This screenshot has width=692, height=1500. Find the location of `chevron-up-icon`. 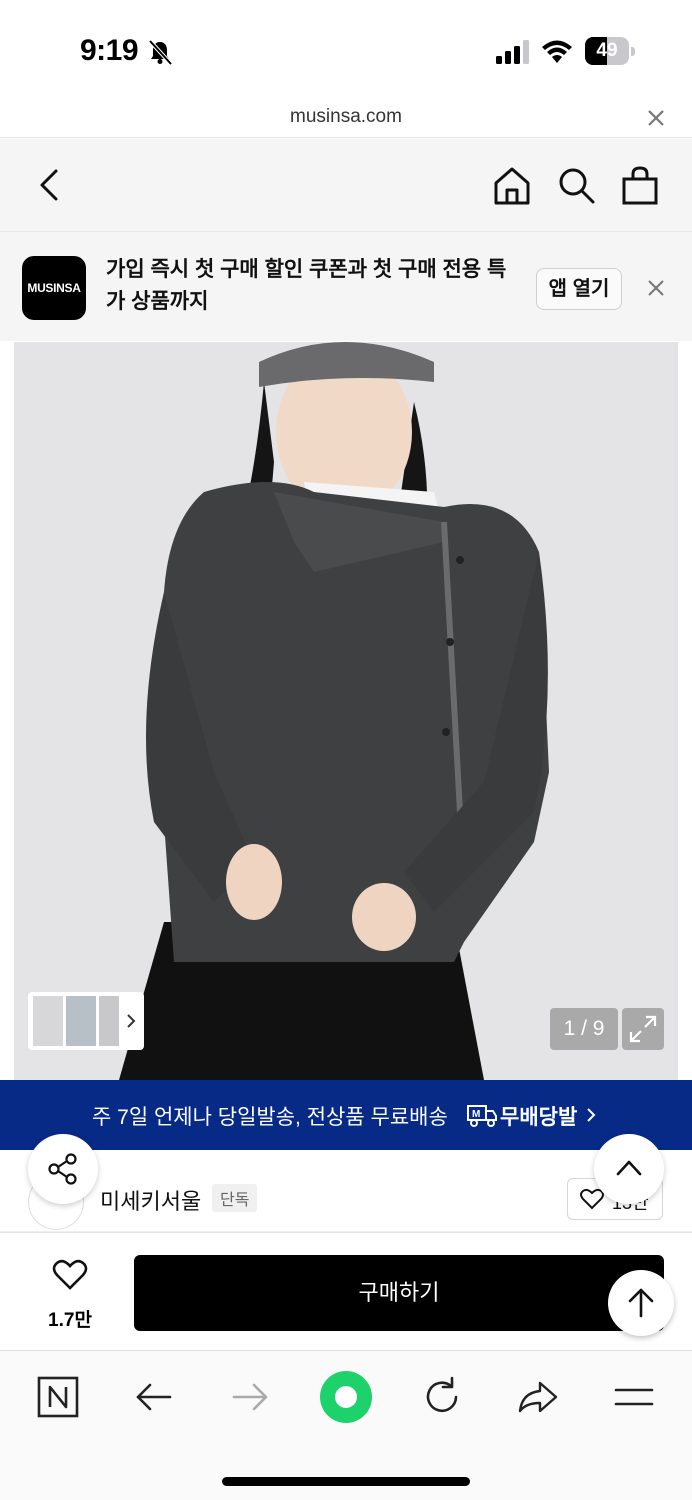

chevron-up-icon is located at coordinates (629, 1168).